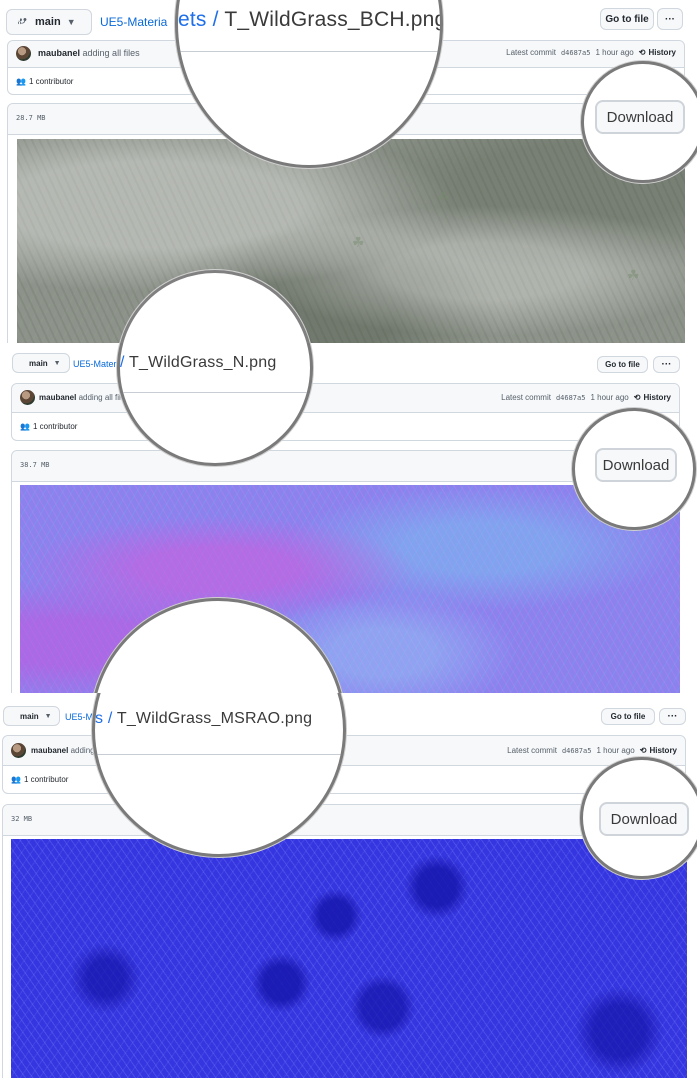  What do you see at coordinates (203, 362) in the screenshot?
I see `file-name: T_WildGrass_N.png` at bounding box center [203, 362].